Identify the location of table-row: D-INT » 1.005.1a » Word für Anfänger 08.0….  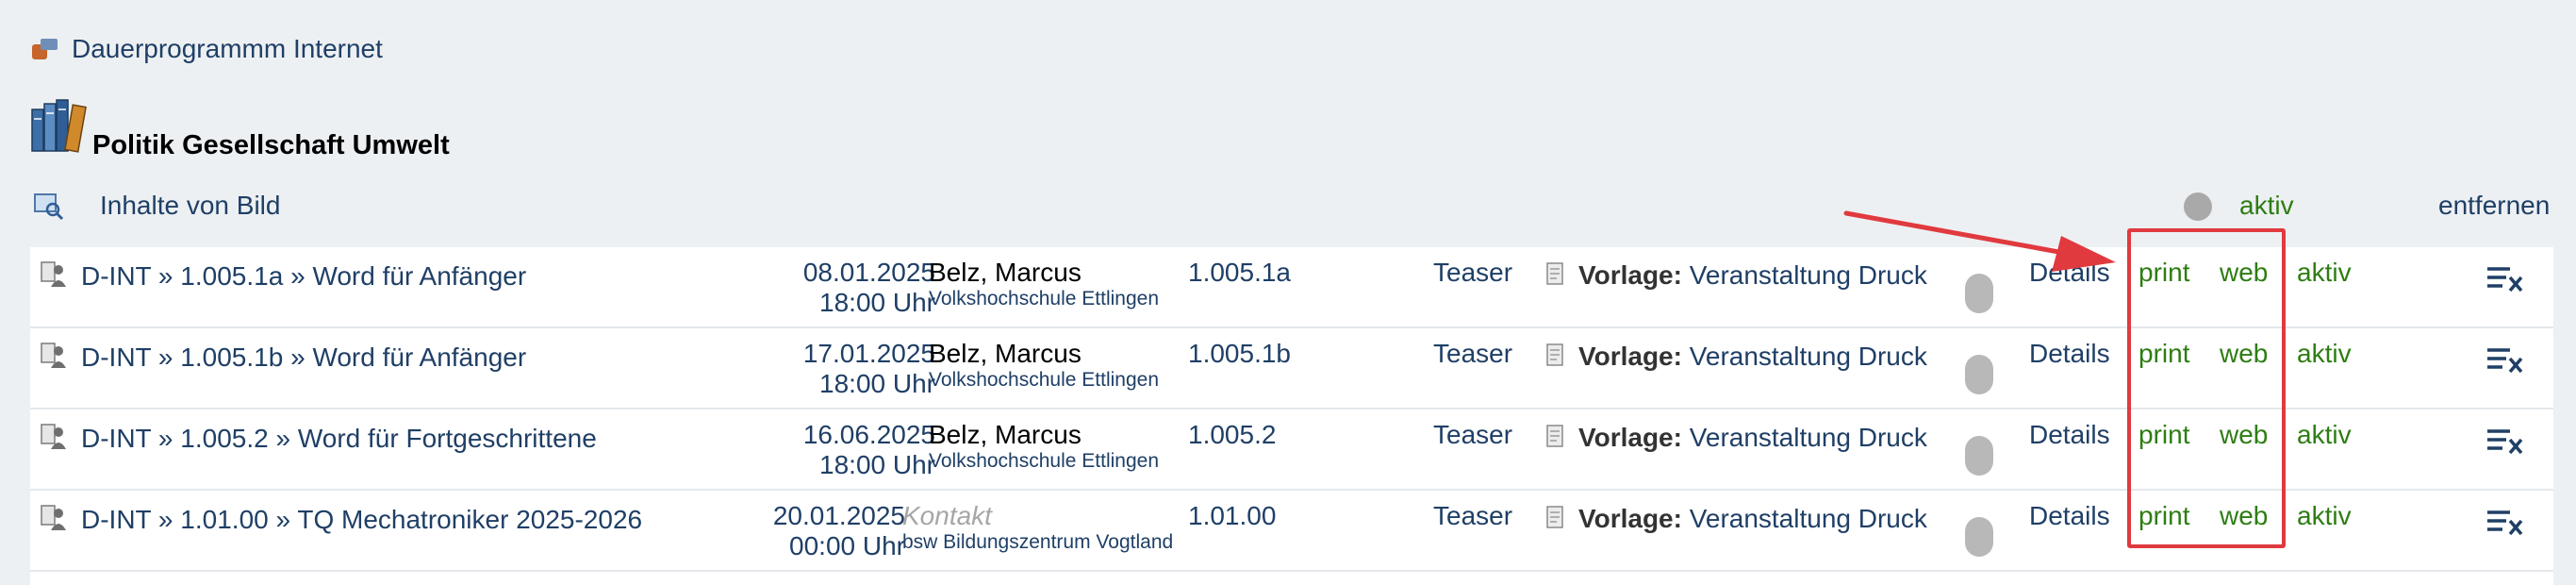
(1291, 287).